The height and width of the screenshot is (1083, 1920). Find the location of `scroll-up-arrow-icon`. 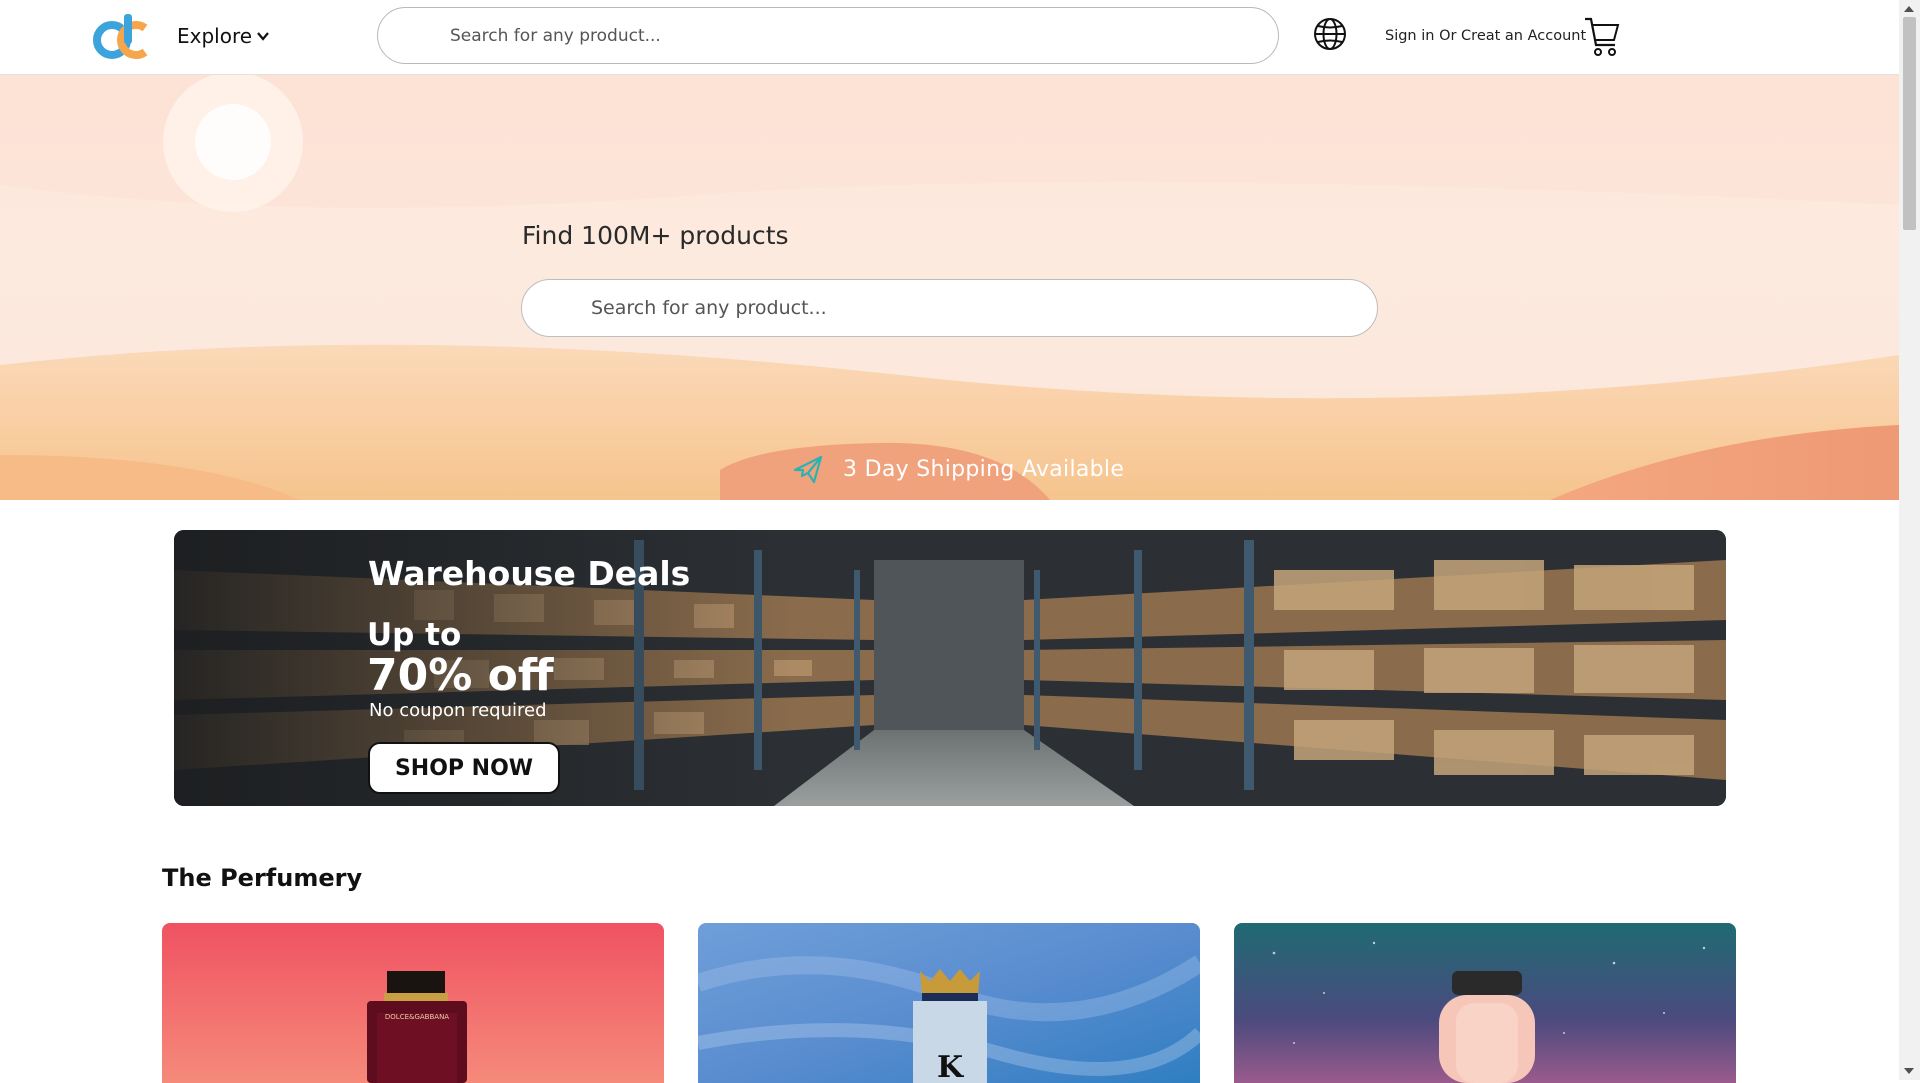

scroll-up-arrow-icon is located at coordinates (1909, 9).